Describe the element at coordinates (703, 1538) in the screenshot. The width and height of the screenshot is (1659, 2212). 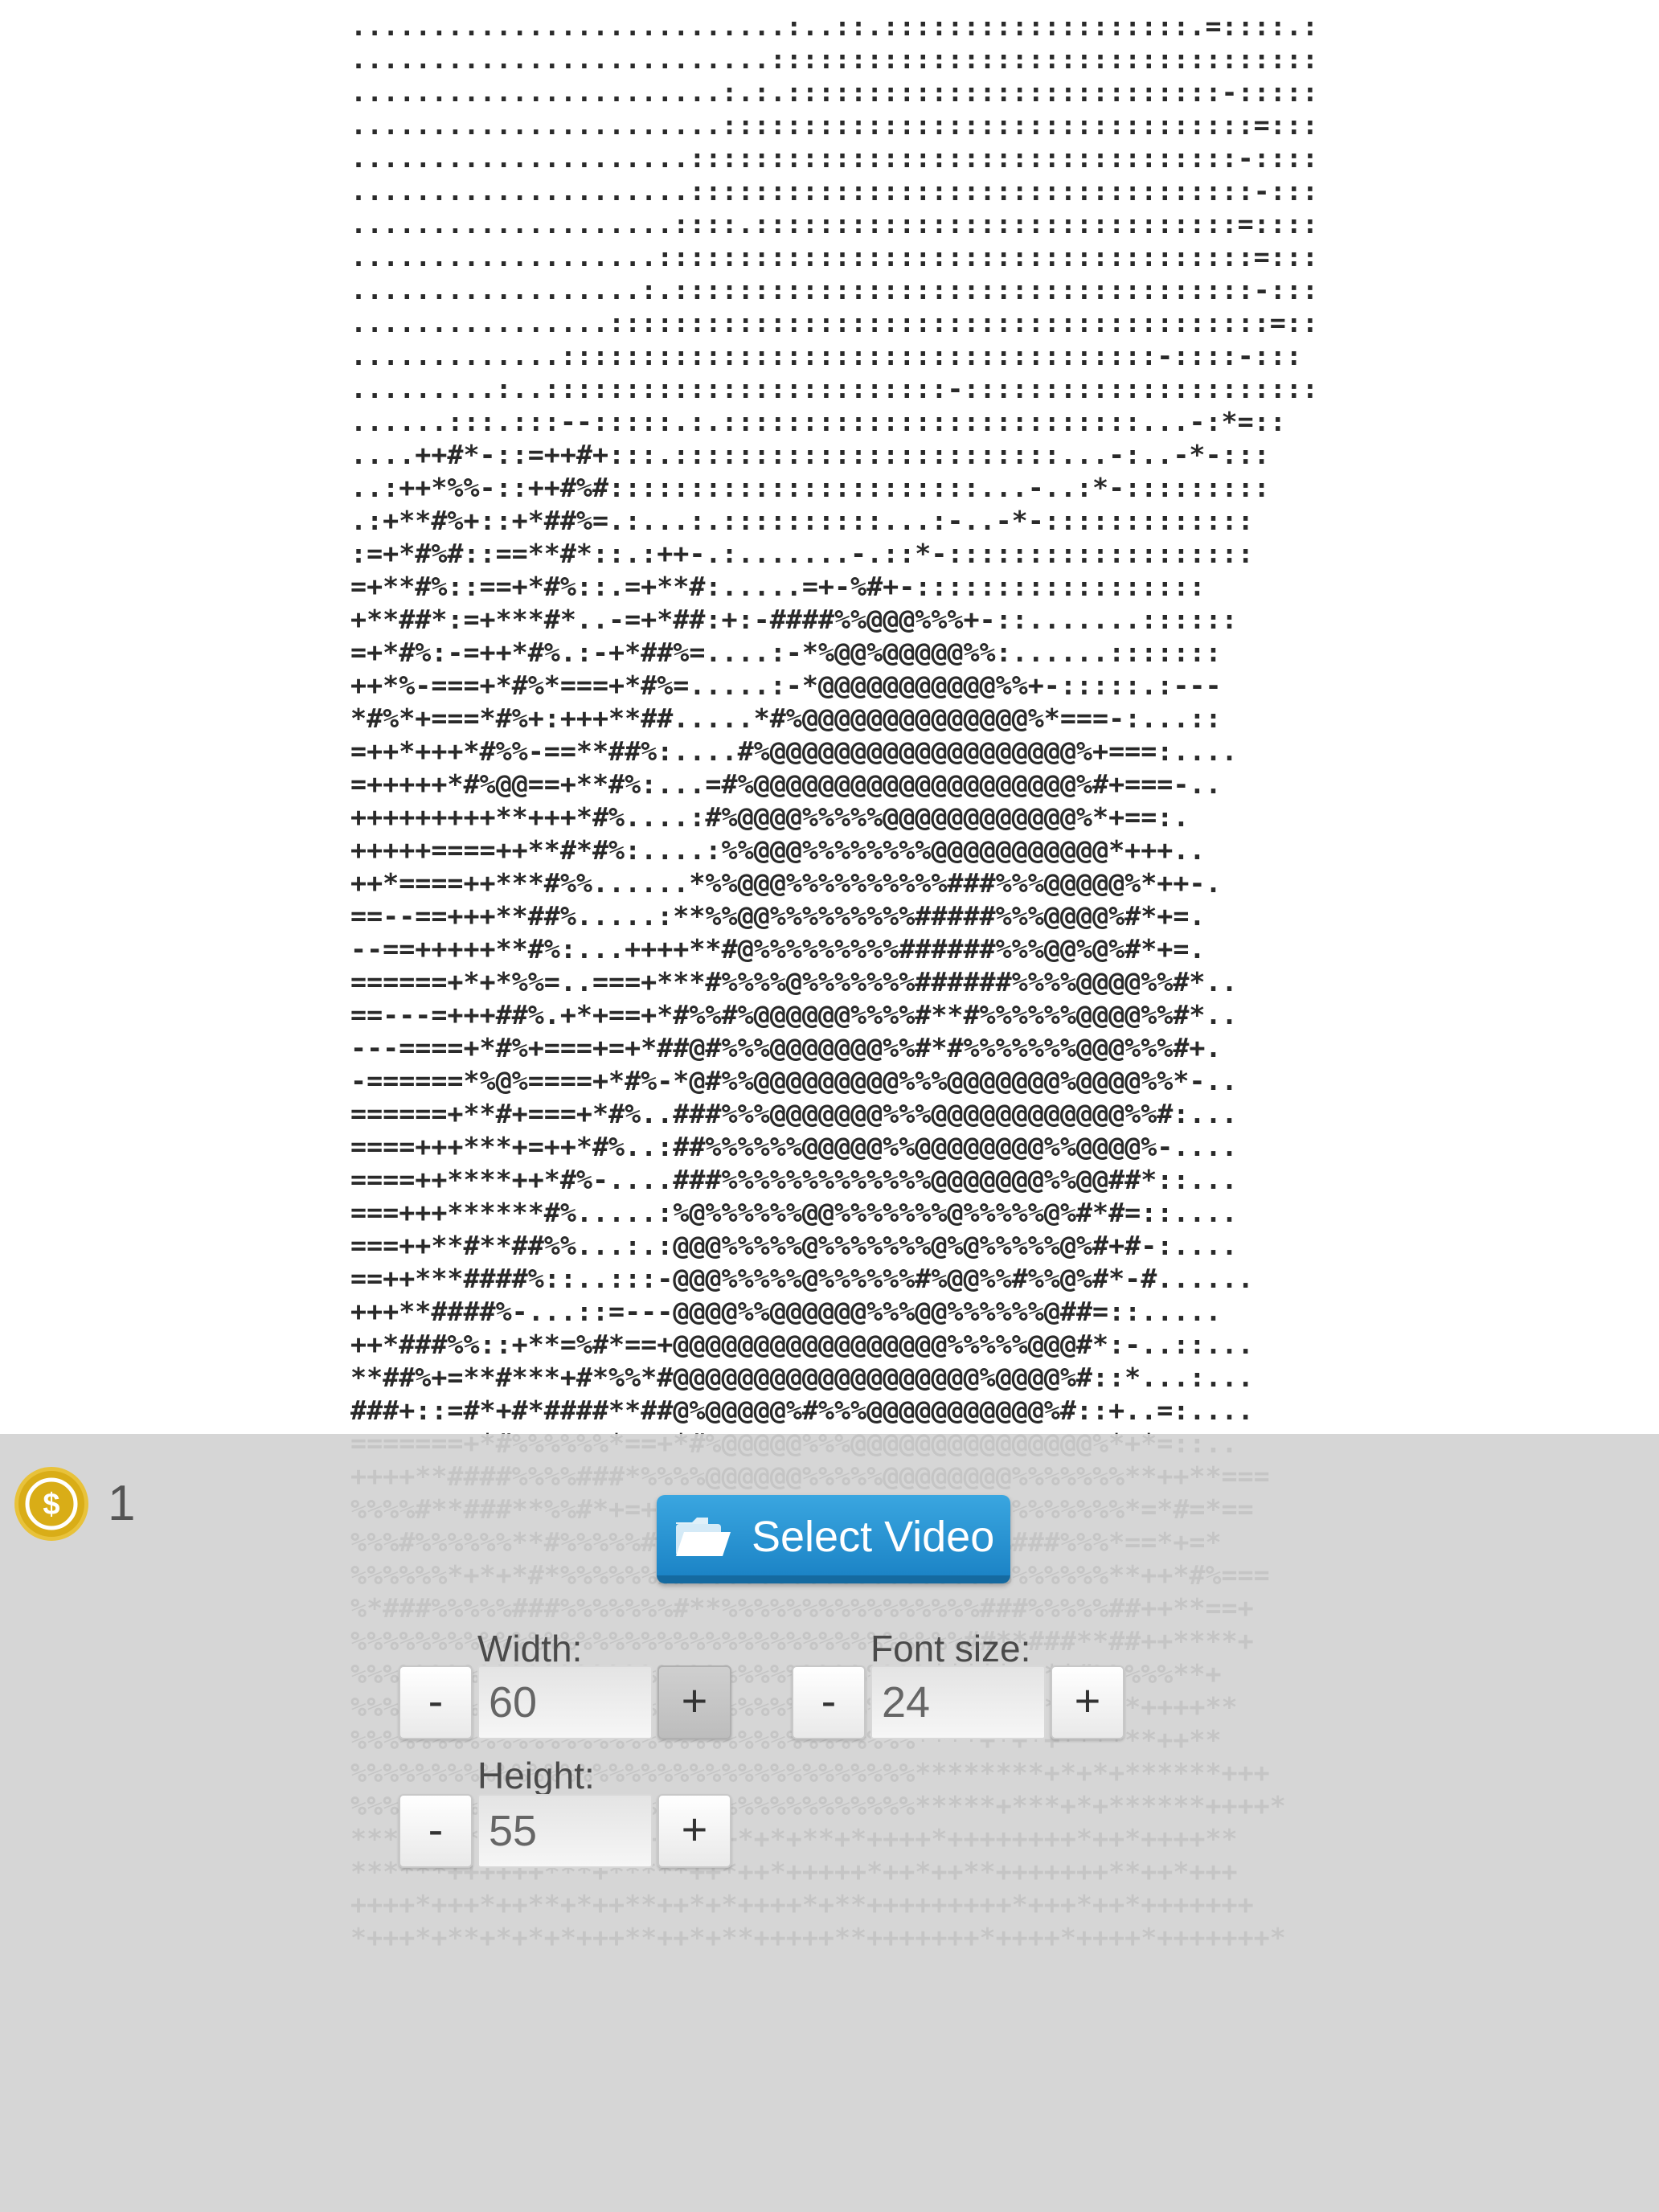
I see `folder-icon` at that location.